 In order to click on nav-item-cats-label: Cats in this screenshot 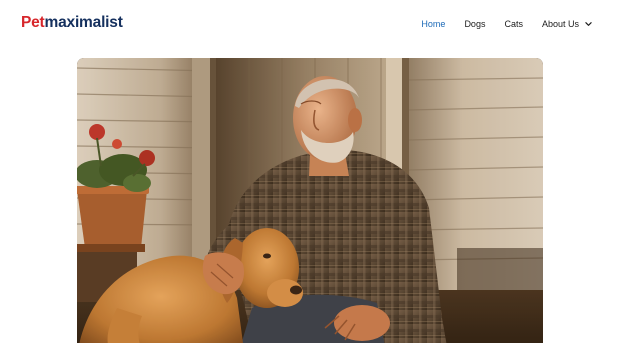, I will do `click(513, 24)`.